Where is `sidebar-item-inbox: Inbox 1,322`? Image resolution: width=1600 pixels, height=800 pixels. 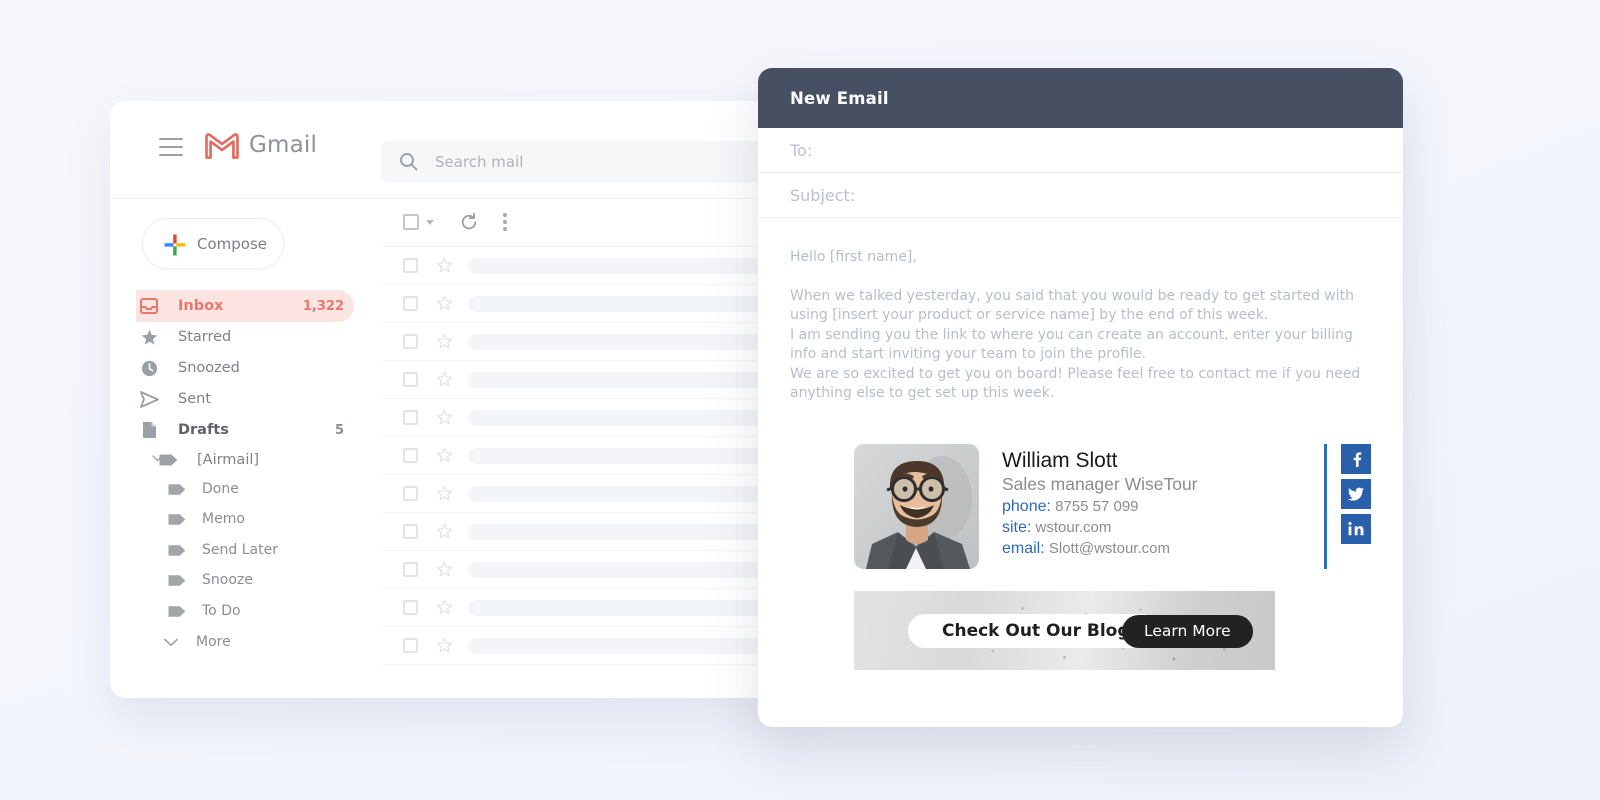 sidebar-item-inbox: Inbox 1,322 is located at coordinates (245, 306).